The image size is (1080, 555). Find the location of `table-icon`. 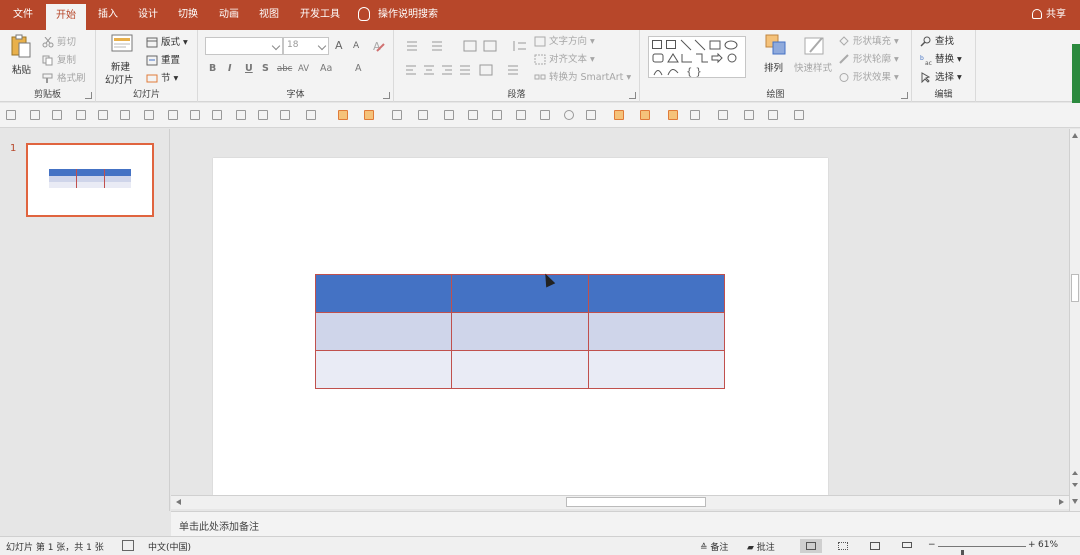

table-icon is located at coordinates (619, 115).